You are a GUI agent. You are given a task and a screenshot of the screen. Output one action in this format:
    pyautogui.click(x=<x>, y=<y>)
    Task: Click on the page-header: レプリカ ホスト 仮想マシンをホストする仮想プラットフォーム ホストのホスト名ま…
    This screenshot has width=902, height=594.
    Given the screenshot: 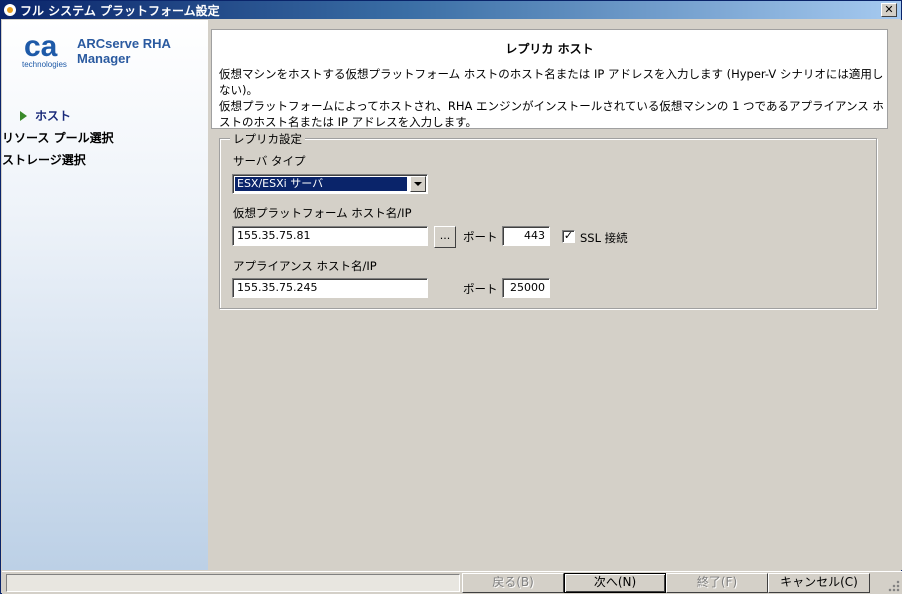 What is the action you would take?
    pyautogui.click(x=549, y=79)
    